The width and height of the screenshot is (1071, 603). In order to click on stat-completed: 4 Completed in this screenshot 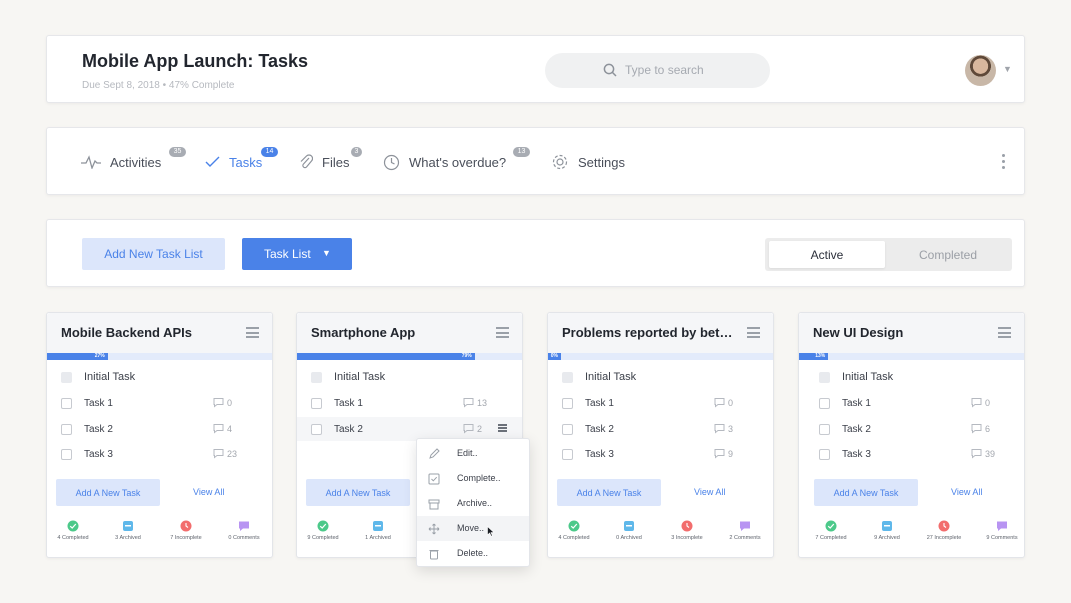, I will do `click(574, 530)`.